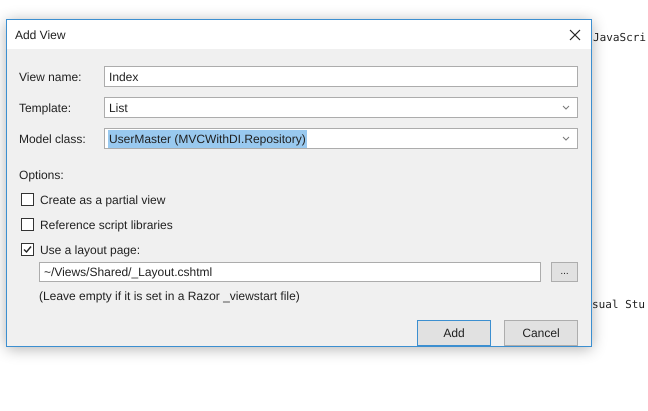 The image size is (648, 411). Describe the element at coordinates (619, 38) in the screenshot. I see `code-text: JavaScri` at that location.